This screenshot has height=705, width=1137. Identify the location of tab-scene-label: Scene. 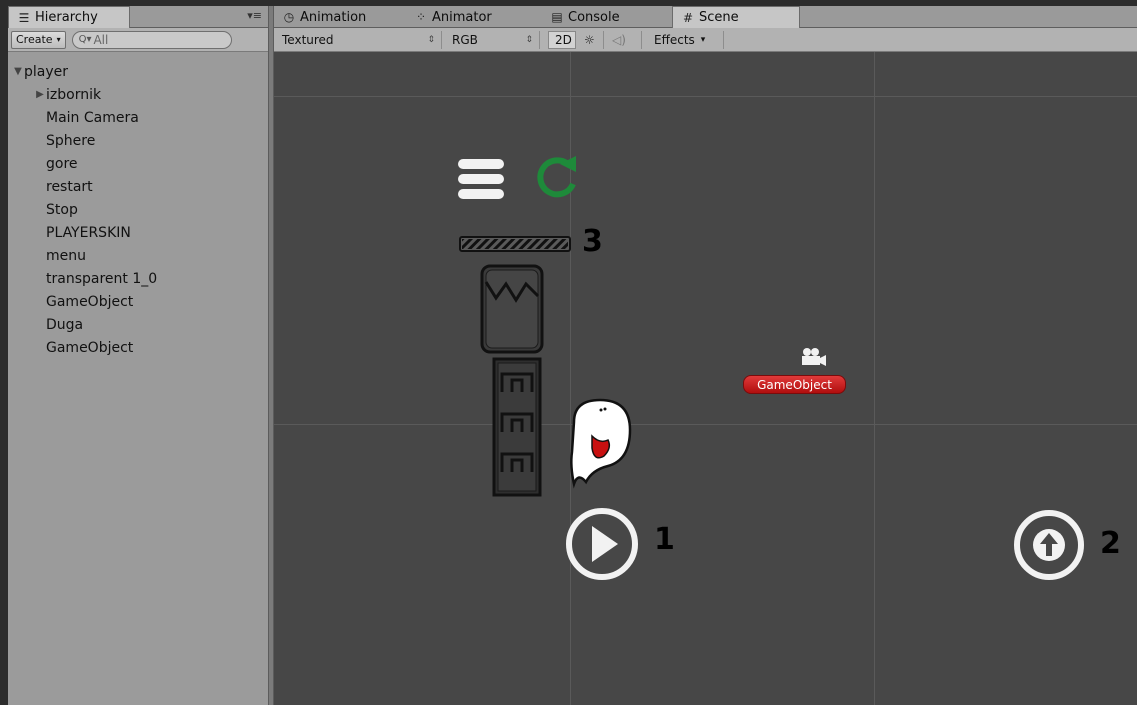
(719, 17).